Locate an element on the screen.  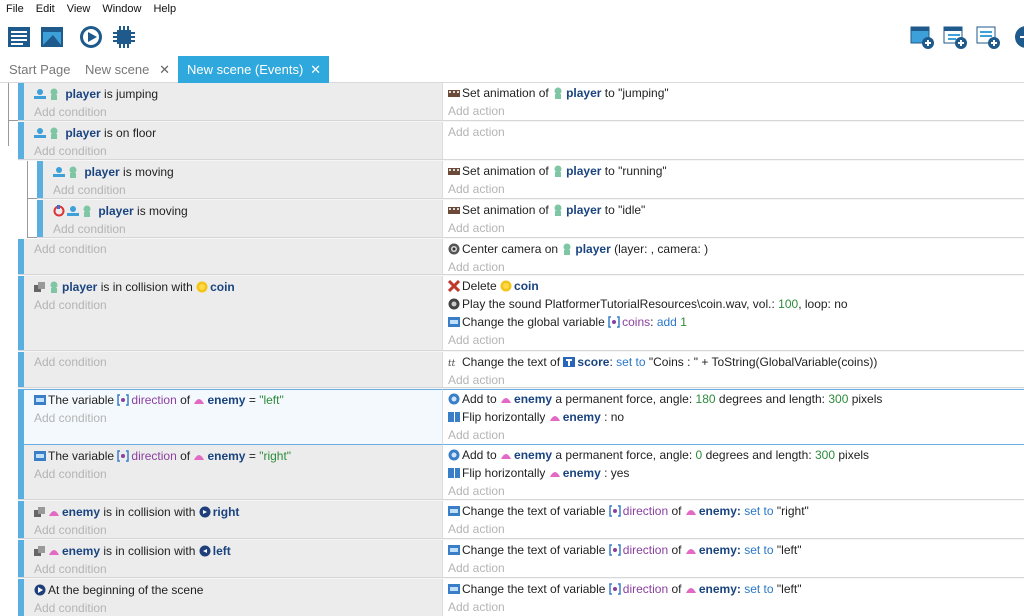
action-text: pixels is located at coordinates (867, 399).